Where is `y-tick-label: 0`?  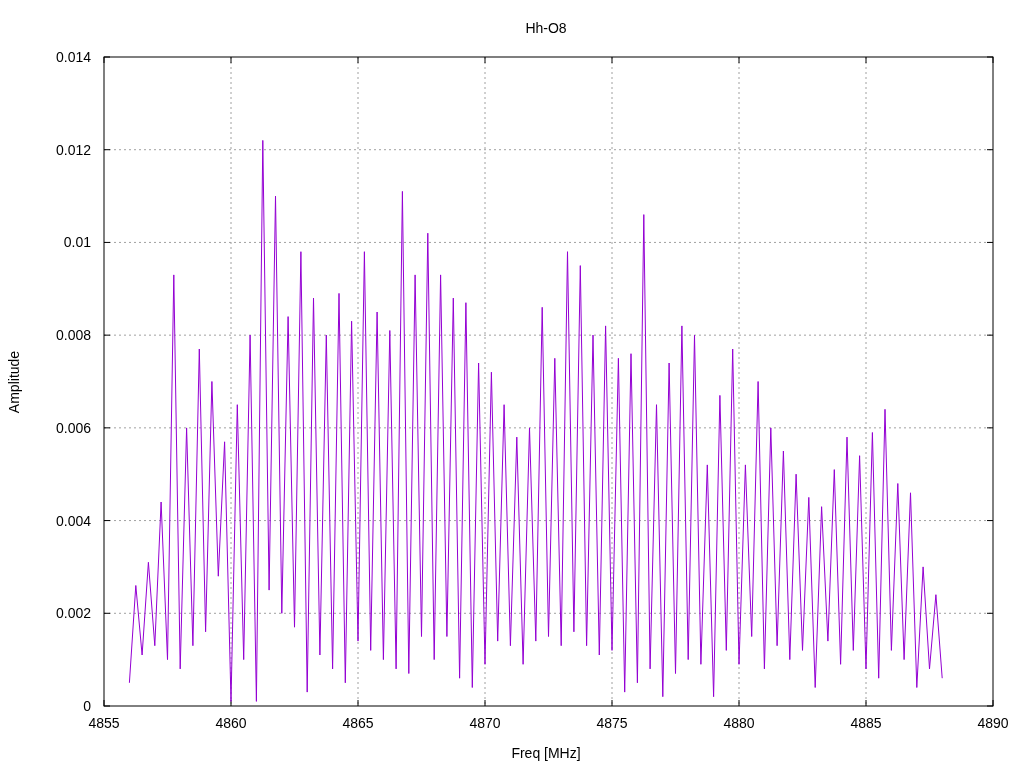 y-tick-label: 0 is located at coordinates (87, 706).